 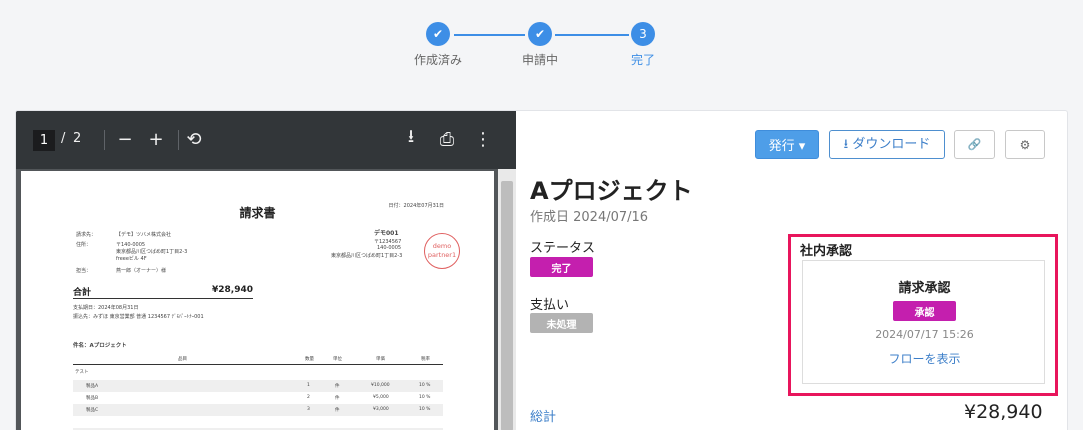 I want to click on step-number: 3, so click(x=643, y=34).